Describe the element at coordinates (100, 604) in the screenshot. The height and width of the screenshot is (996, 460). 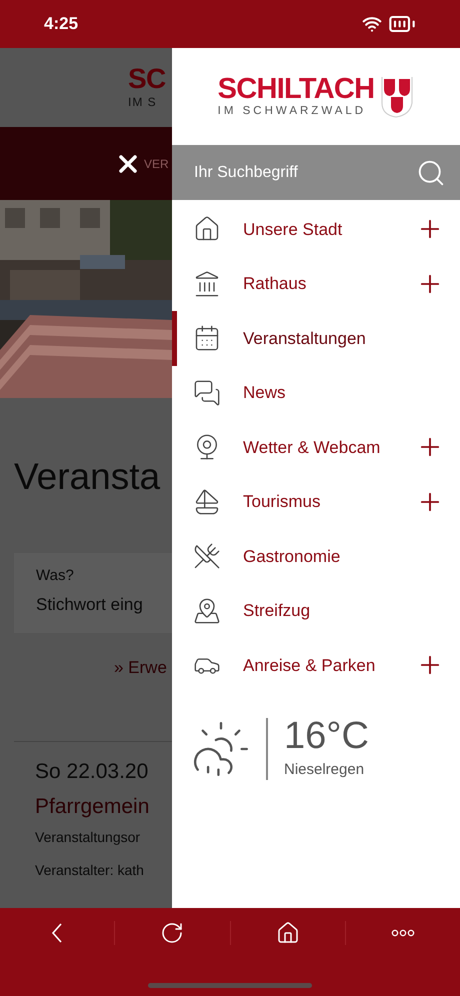
I see `keyword-field: Stichwort eing` at that location.